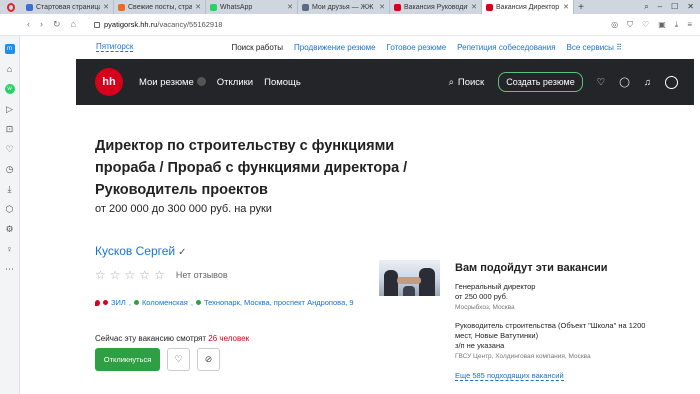  Describe the element at coordinates (136, 302) in the screenshot. I see `metro-dot-icon` at that location.